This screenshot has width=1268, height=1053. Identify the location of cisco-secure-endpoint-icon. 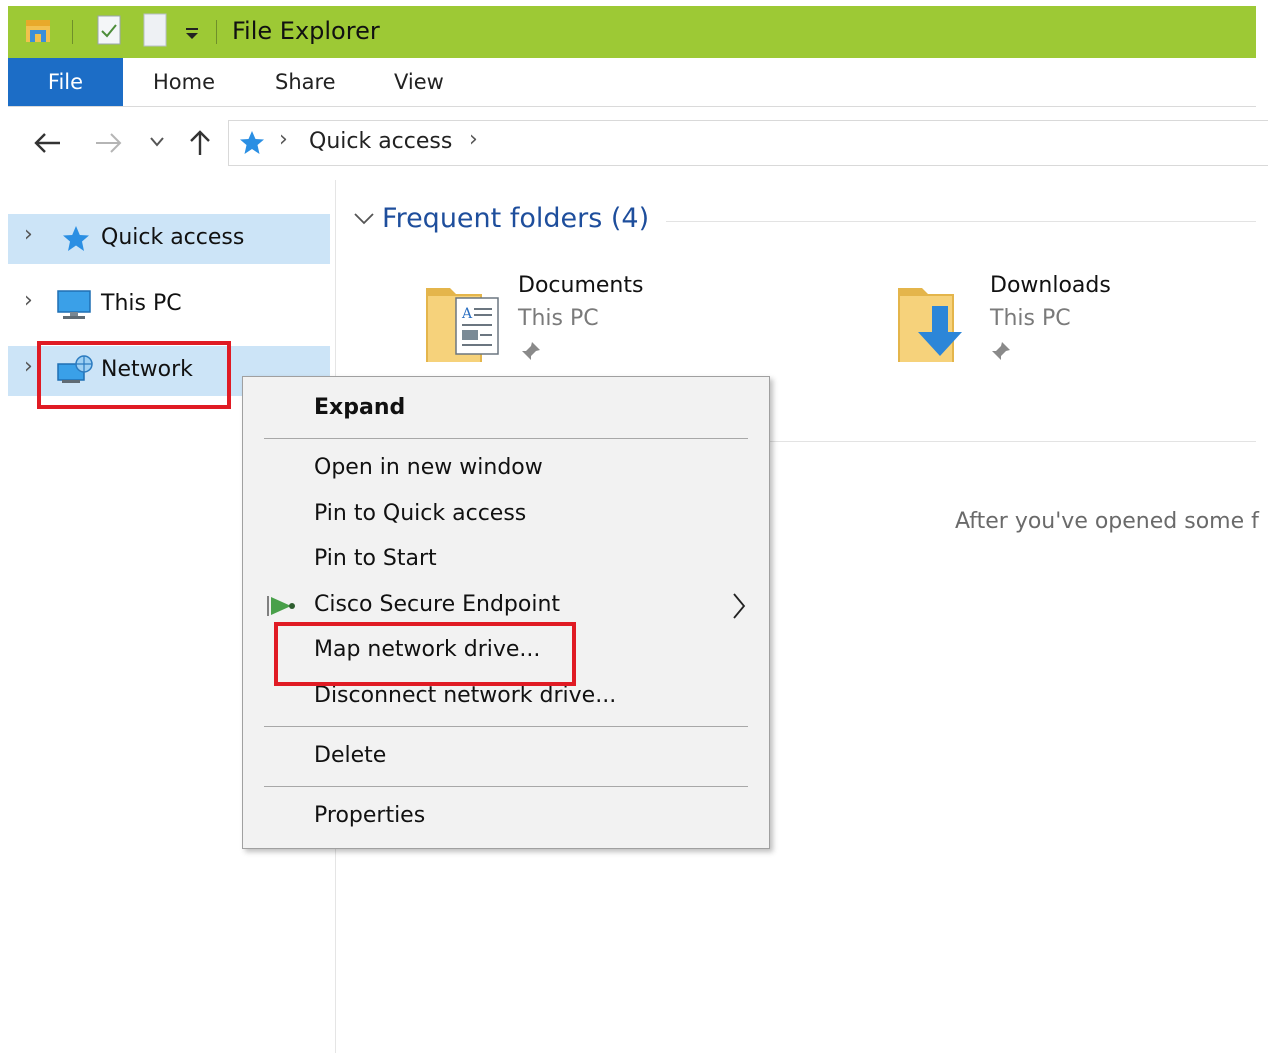
(281, 606).